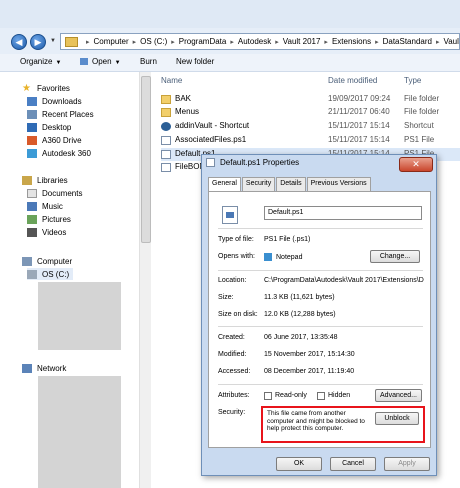 This screenshot has height=488, width=460. What do you see at coordinates (146, 159) in the screenshot?
I see `scrollbar-thumb` at bounding box center [146, 159].